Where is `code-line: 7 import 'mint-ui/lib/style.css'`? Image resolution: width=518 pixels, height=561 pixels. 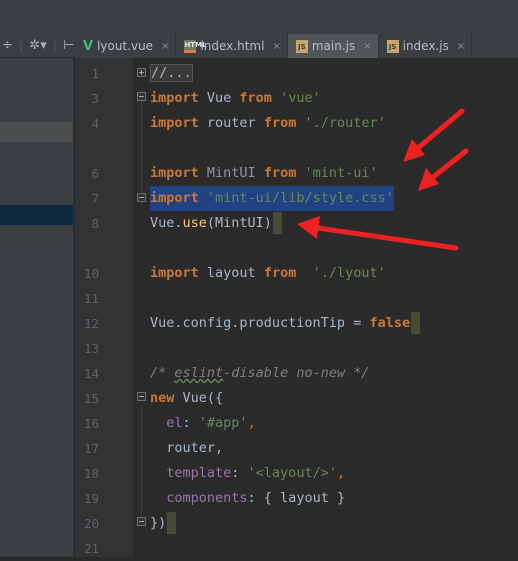
code-line: 7 import 'mint-ui/lib/style.css' is located at coordinates (259, 198).